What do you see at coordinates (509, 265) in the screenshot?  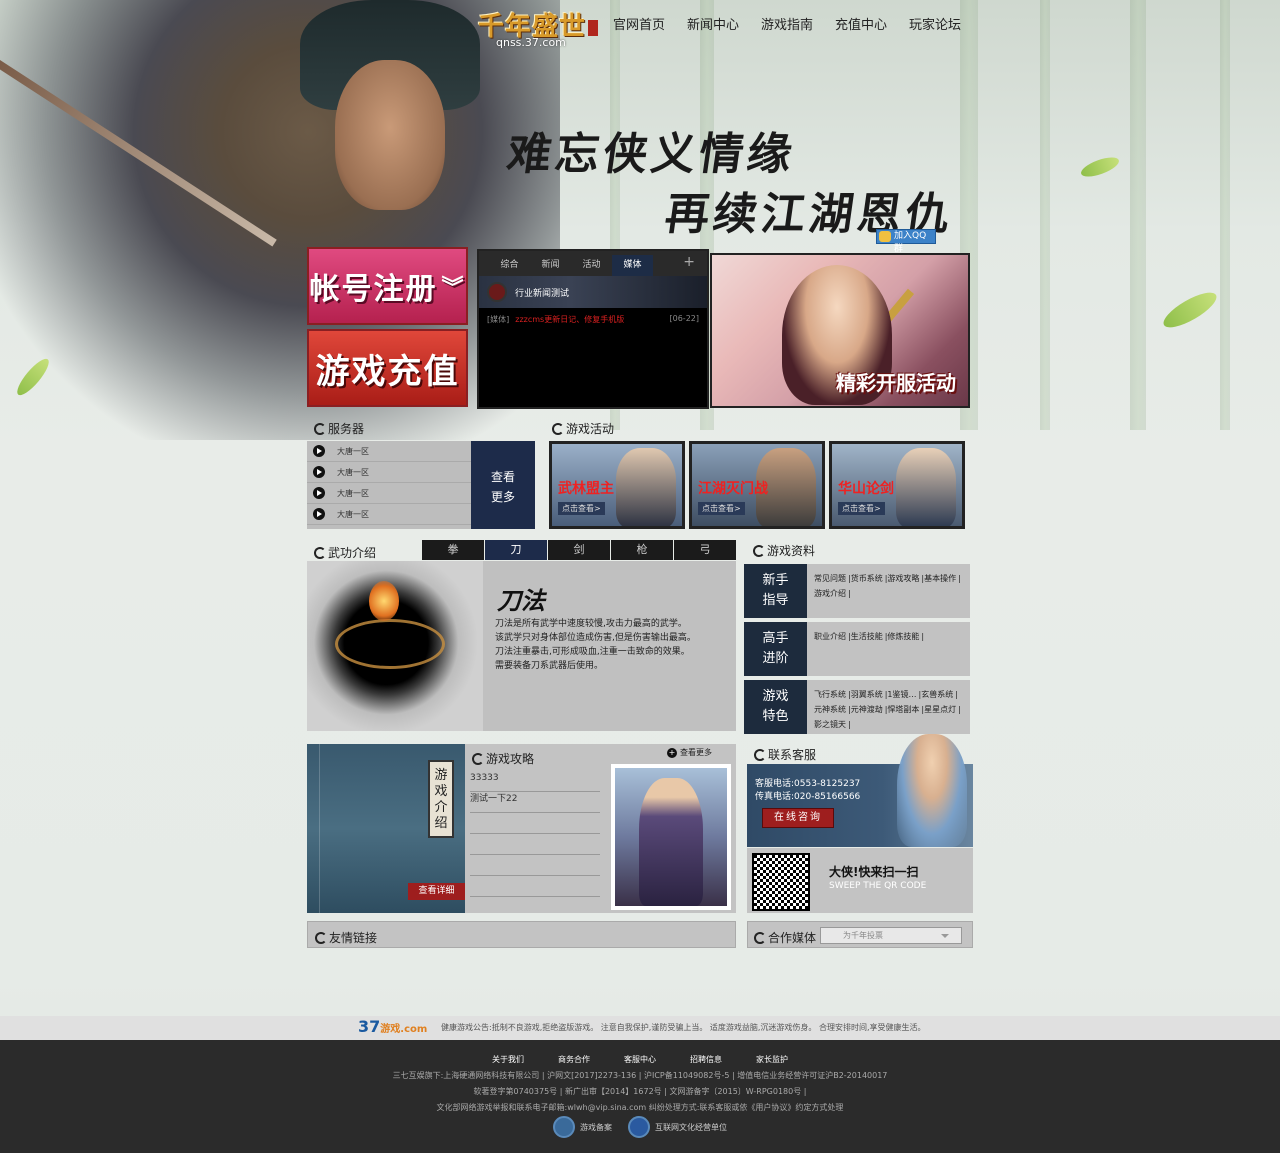 I see `tab-all: 综合` at bounding box center [509, 265].